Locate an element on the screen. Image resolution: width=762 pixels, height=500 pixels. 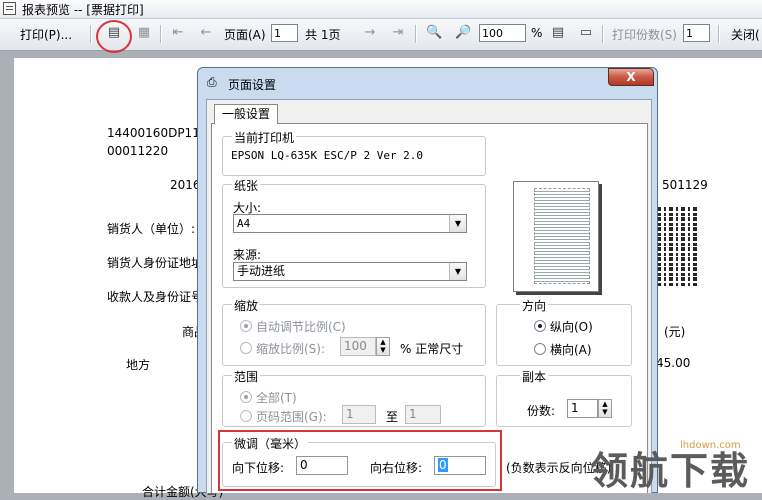
copies-spinner: ▲ ▼ is located at coordinates (605, 408).